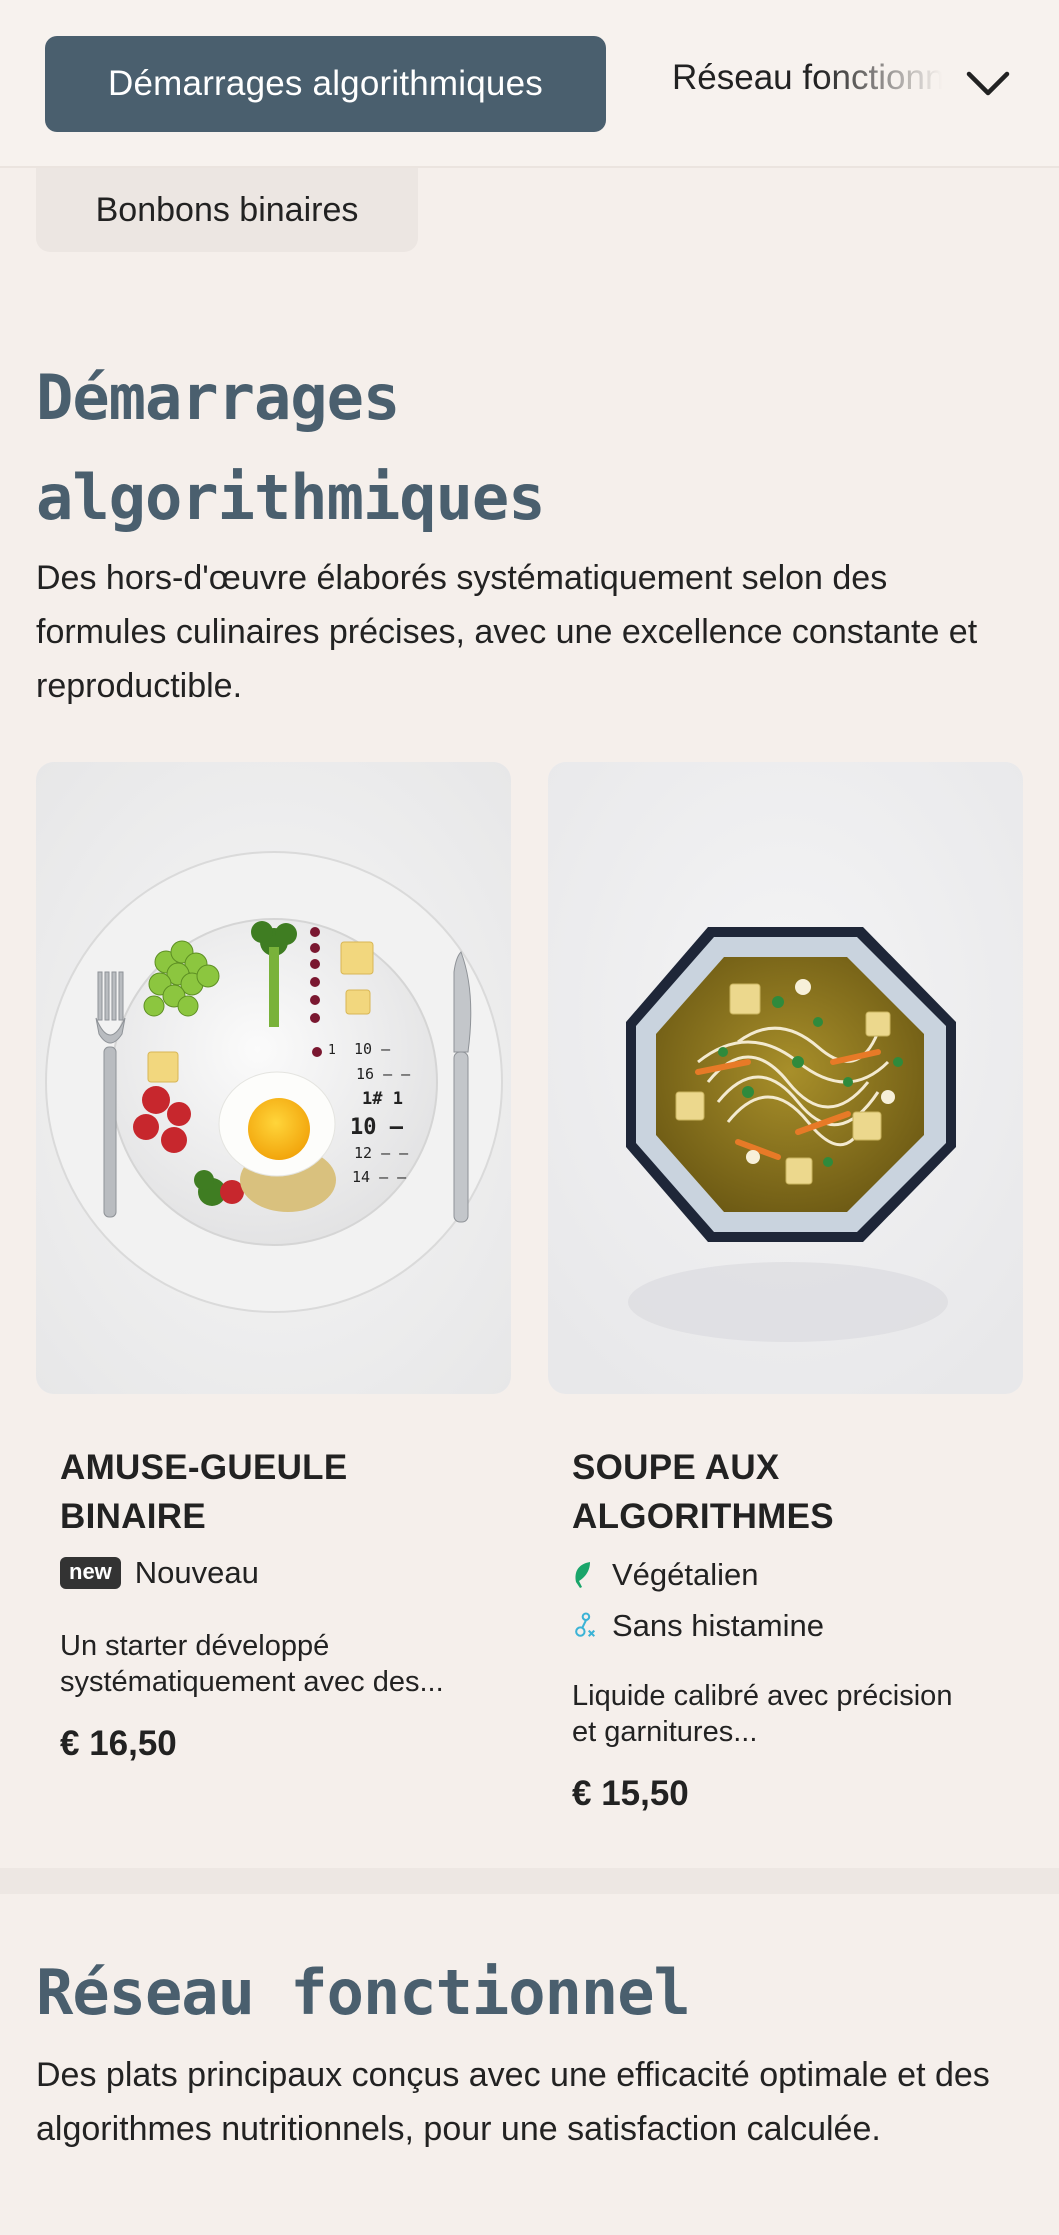 The image size is (1059, 2235). What do you see at coordinates (676, 1467) in the screenshot?
I see `card-title-line1: SOUPE AUX` at bounding box center [676, 1467].